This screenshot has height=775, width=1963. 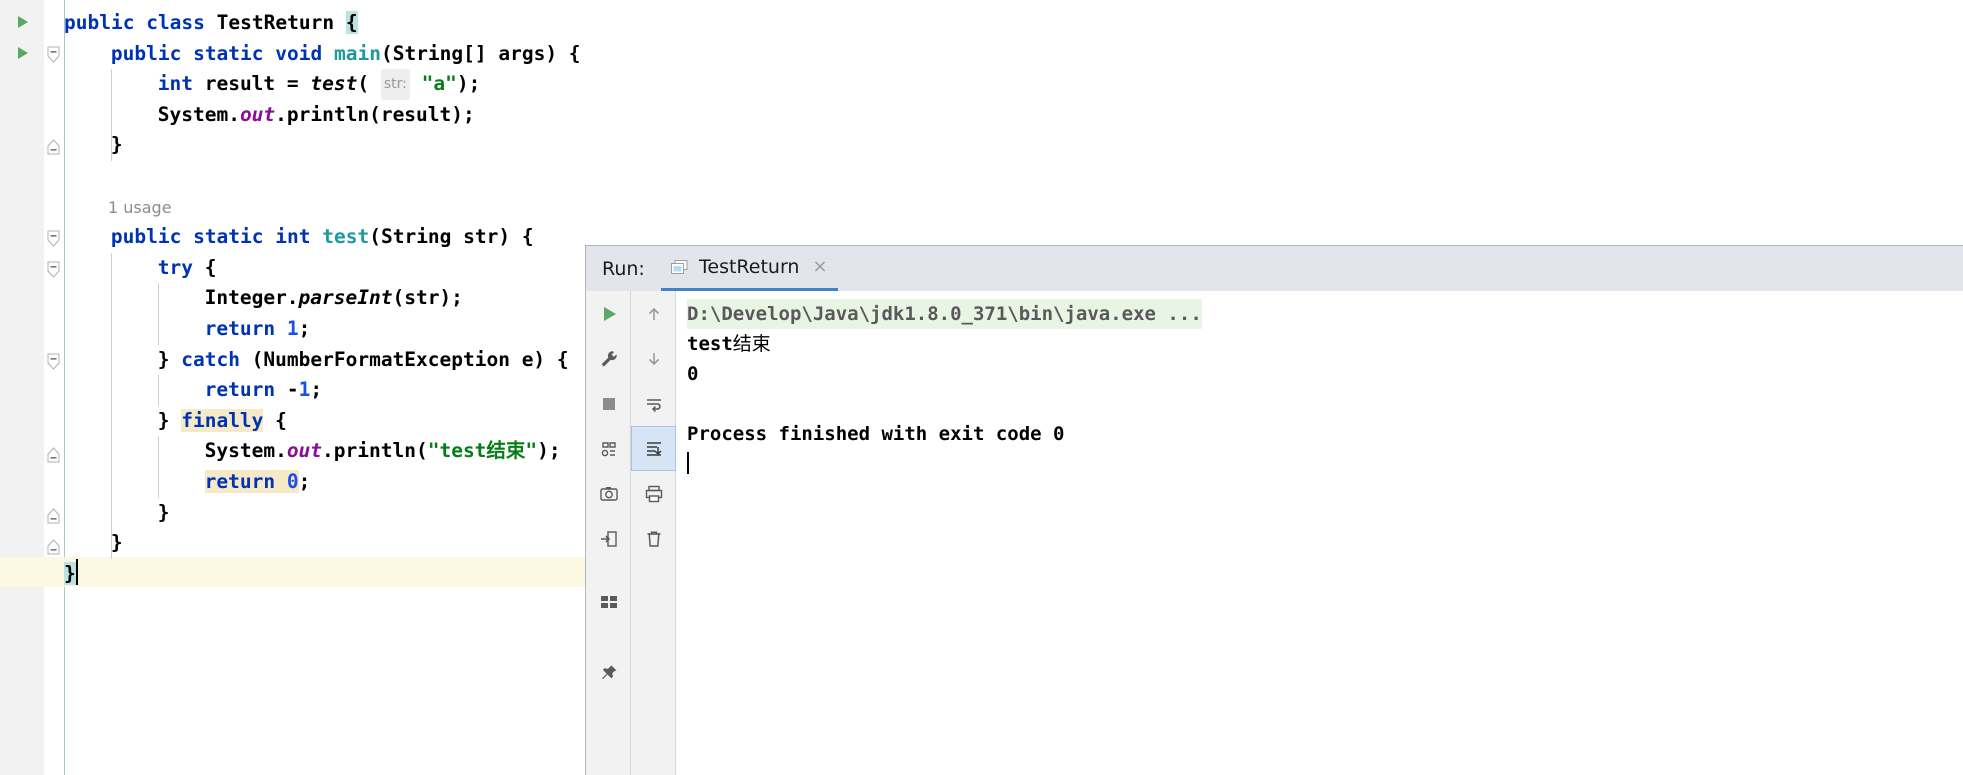 What do you see at coordinates (427, 298) in the screenshot?
I see `code-token: (str);` at bounding box center [427, 298].